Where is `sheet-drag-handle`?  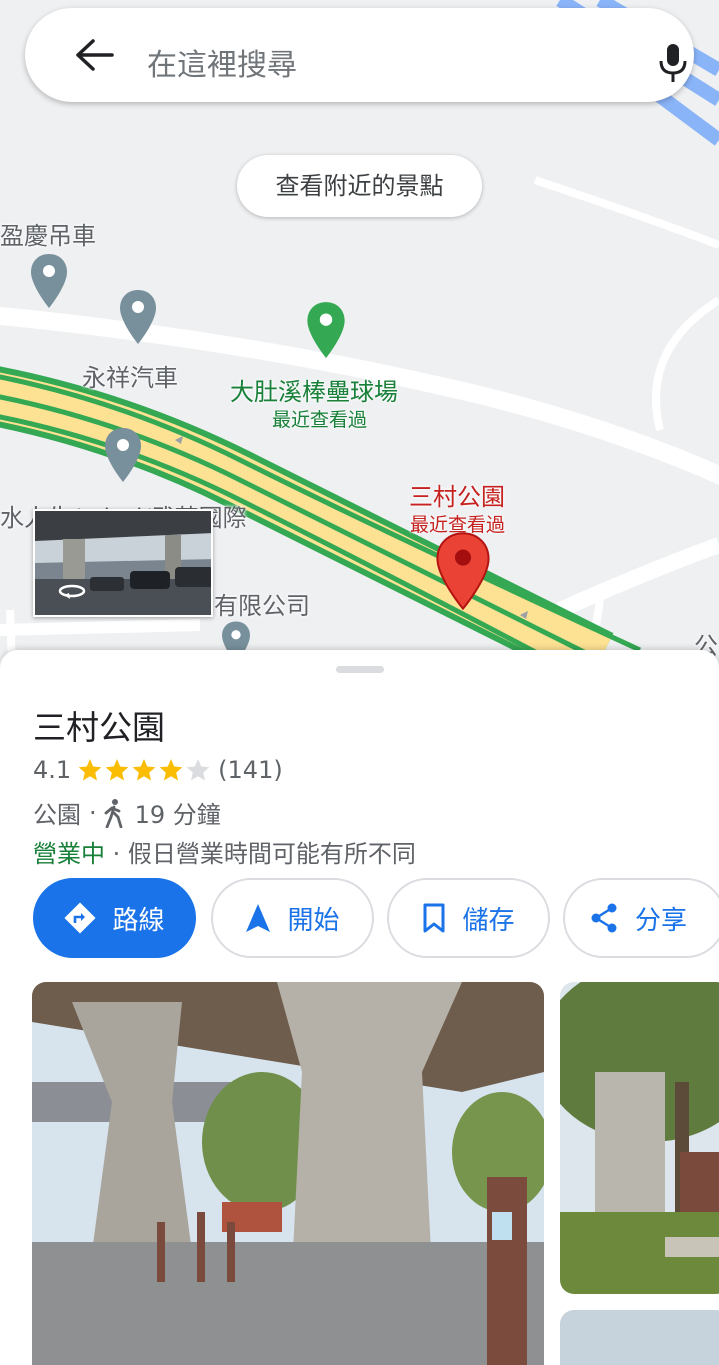
sheet-drag-handle is located at coordinates (360, 669).